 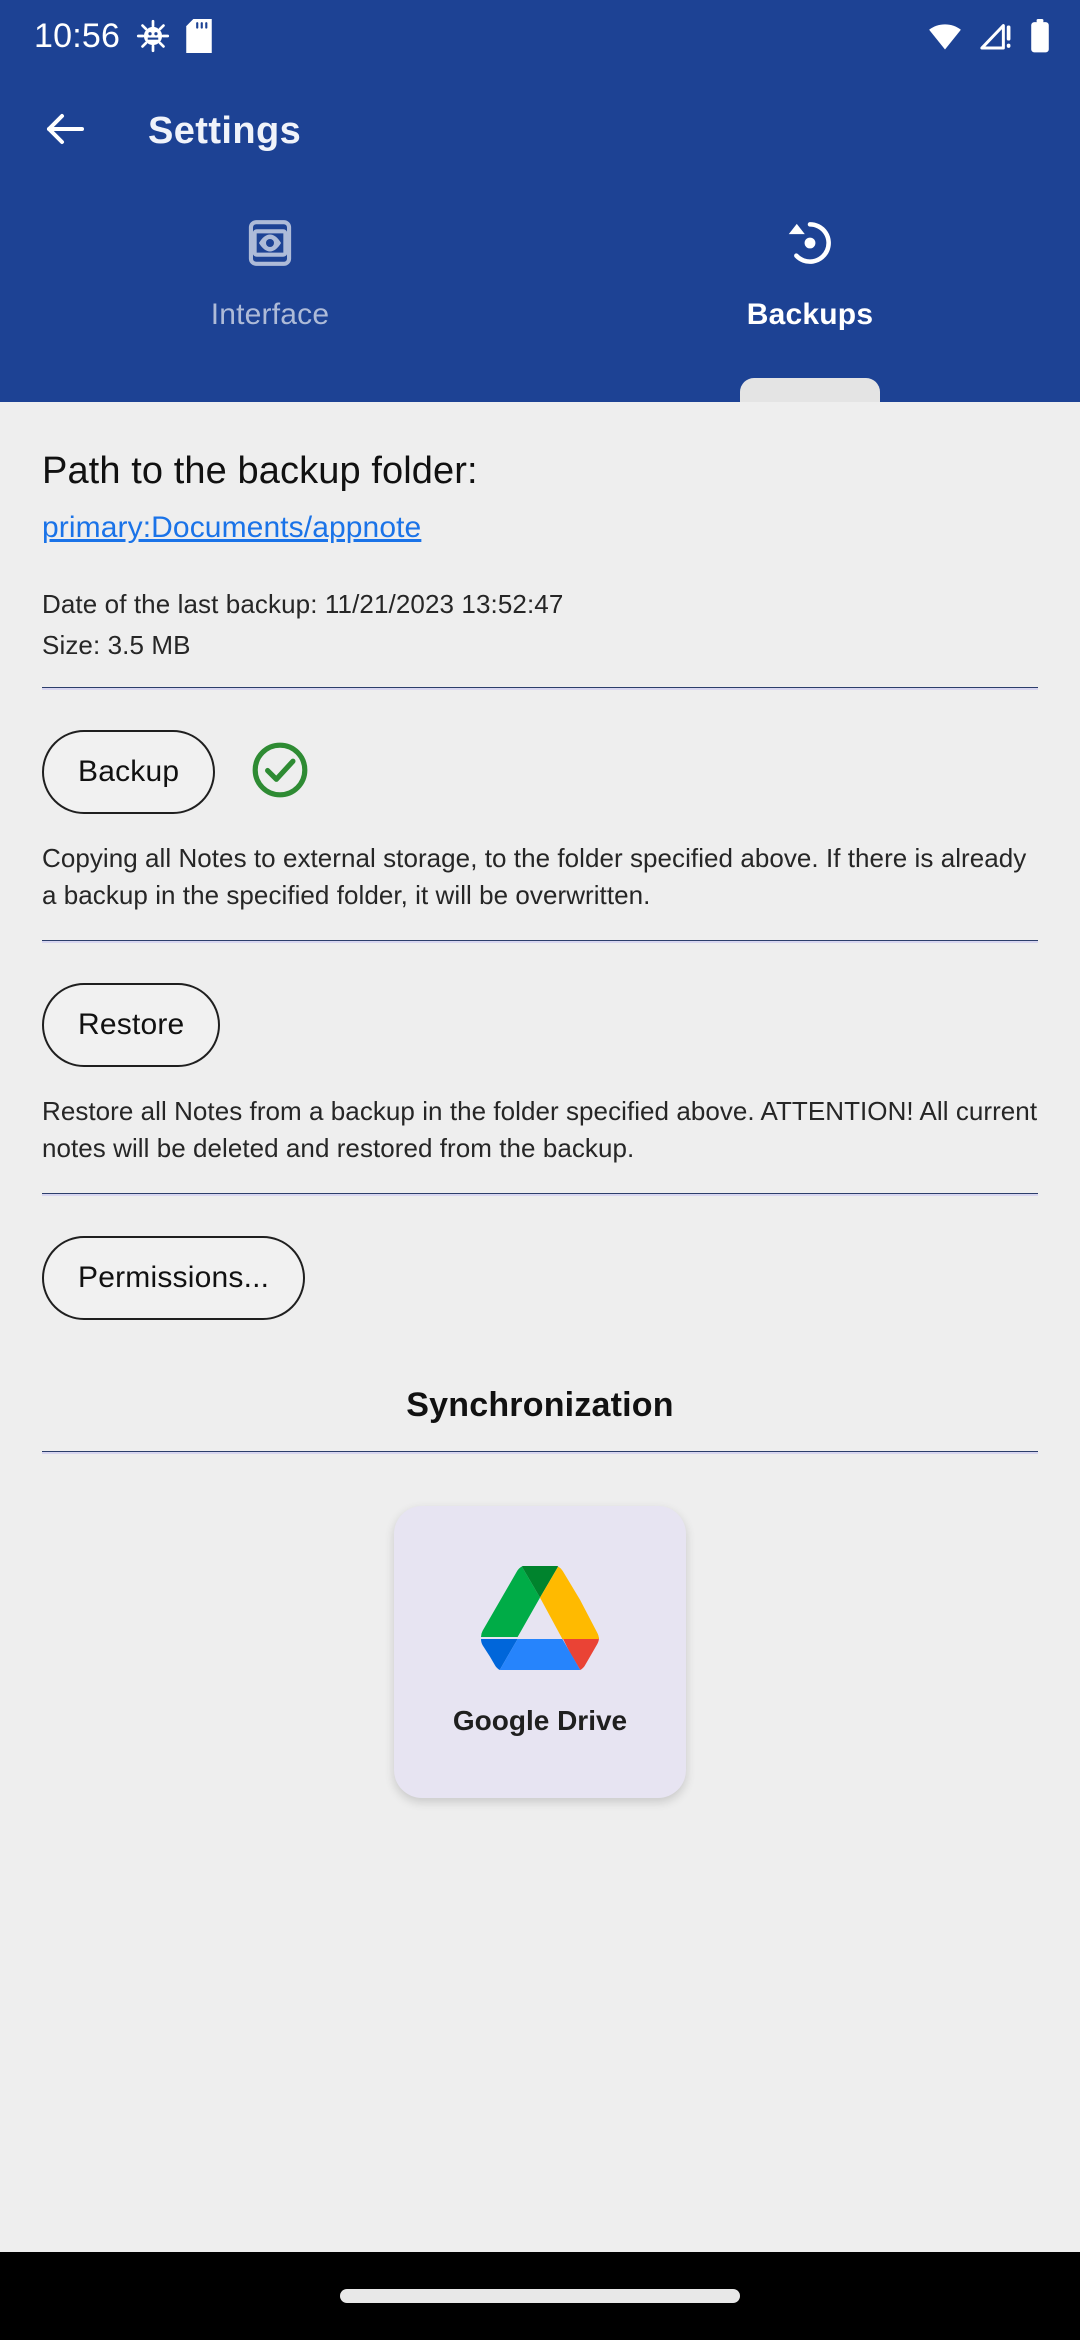 What do you see at coordinates (810, 243) in the screenshot?
I see `backup-restore-icon` at bounding box center [810, 243].